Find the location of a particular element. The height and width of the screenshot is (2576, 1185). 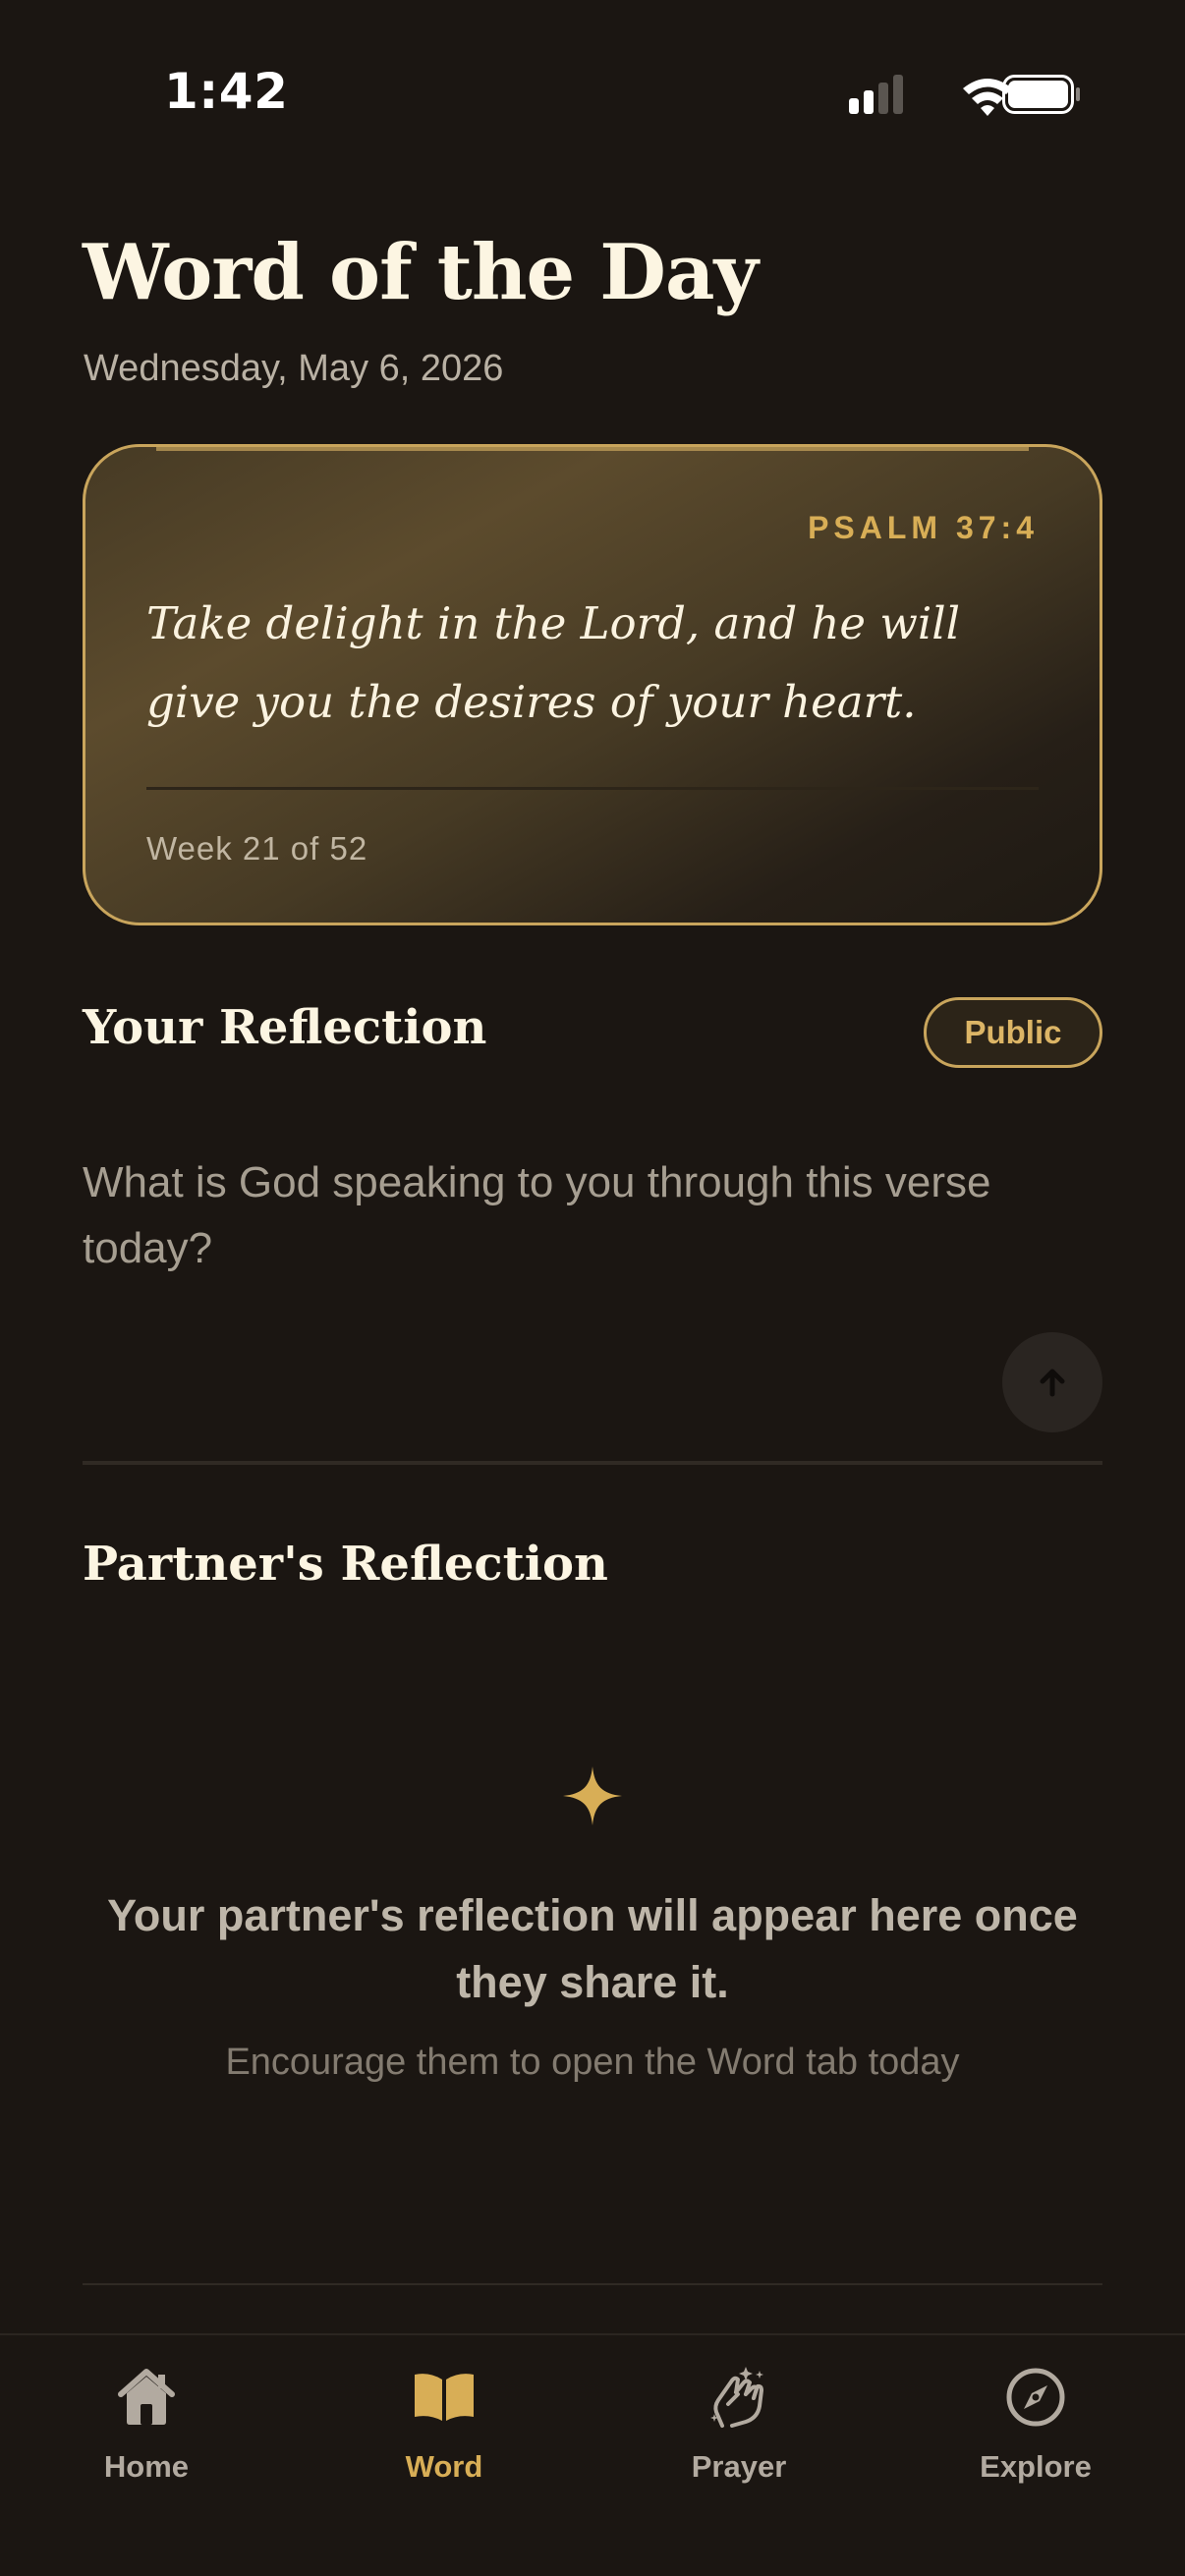

tab-explore: Explore is located at coordinates (1035, 2427).